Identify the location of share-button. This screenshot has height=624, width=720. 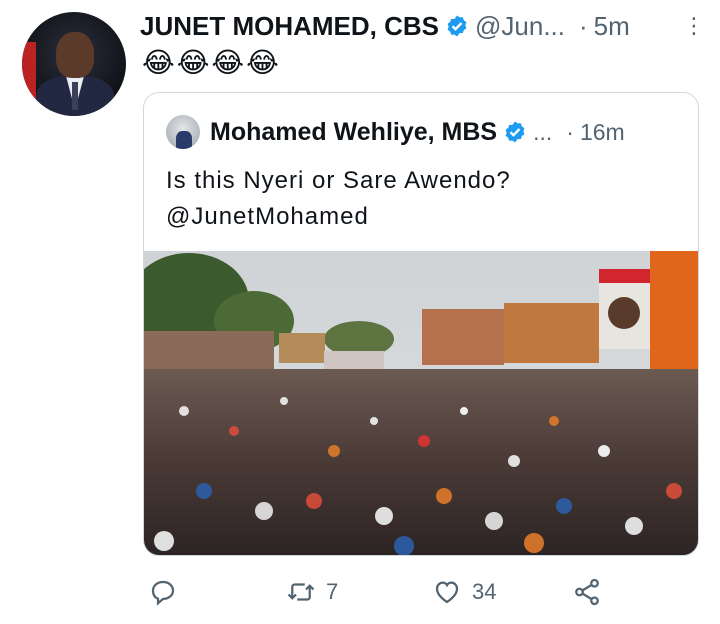
(587, 592).